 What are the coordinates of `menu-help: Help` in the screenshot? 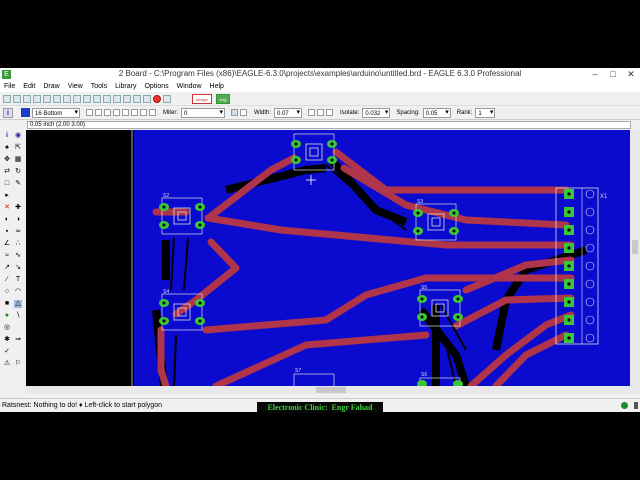 It's located at (217, 86).